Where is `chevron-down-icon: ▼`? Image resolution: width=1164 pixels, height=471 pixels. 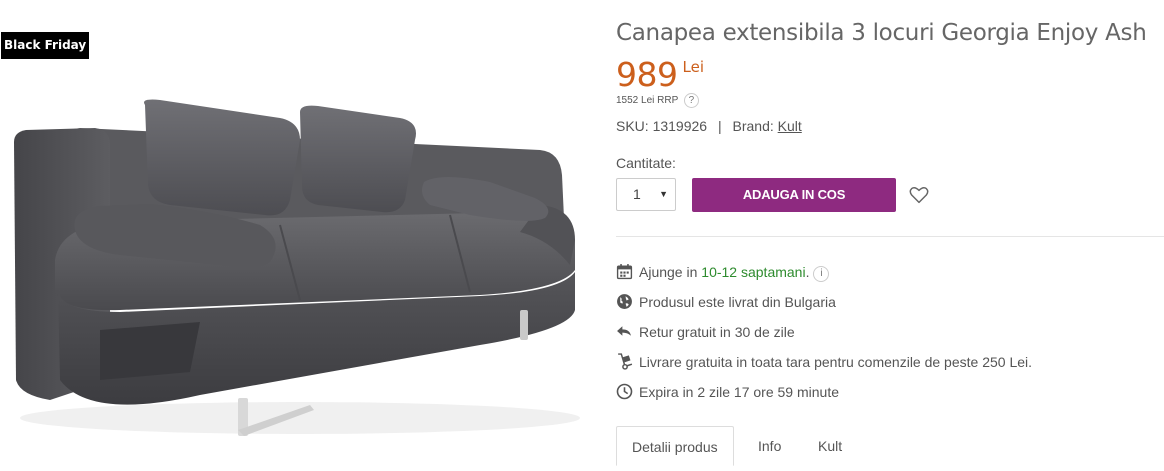
chevron-down-icon: ▼ is located at coordinates (663, 194).